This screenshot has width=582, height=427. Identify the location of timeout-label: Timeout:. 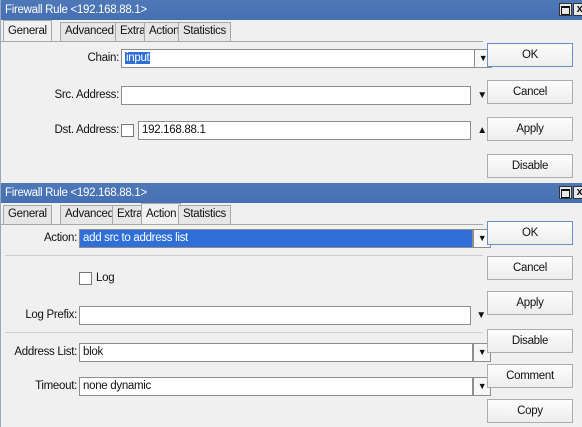
(56, 386).